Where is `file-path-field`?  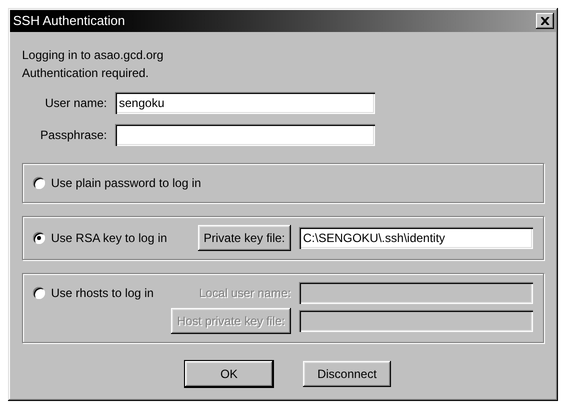 file-path-field is located at coordinates (416, 321).